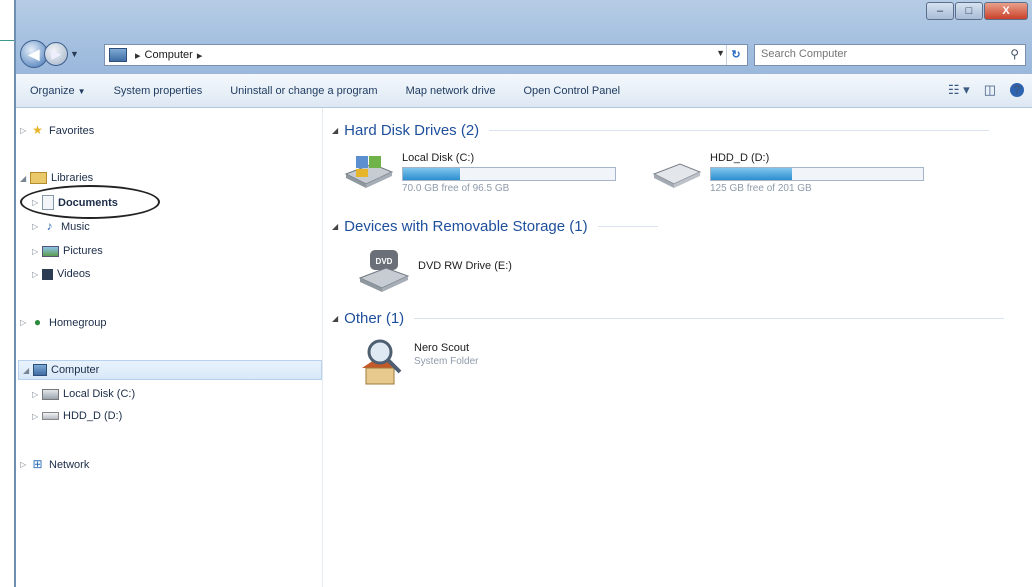  I want to click on nav-item-favorites: ▷ ★ Favorites, so click(57, 130).